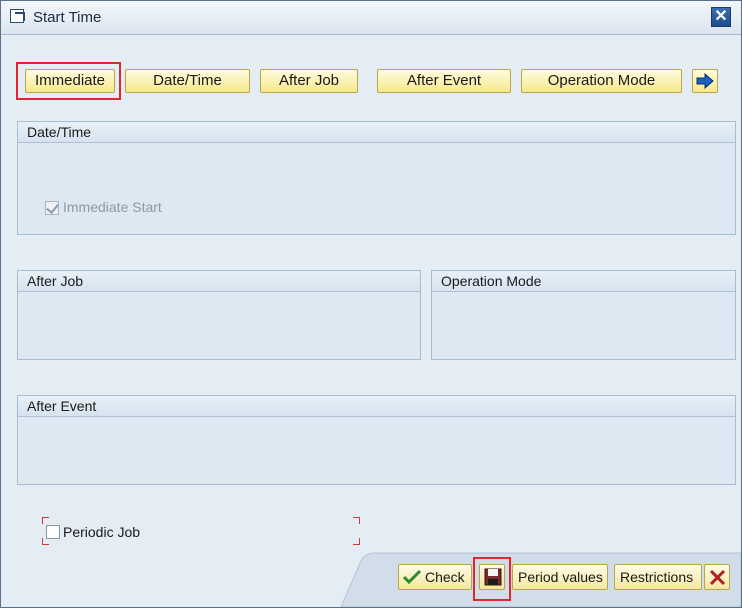 The height and width of the screenshot is (608, 742). What do you see at coordinates (309, 81) in the screenshot?
I see `after-job-button: After Job` at bounding box center [309, 81].